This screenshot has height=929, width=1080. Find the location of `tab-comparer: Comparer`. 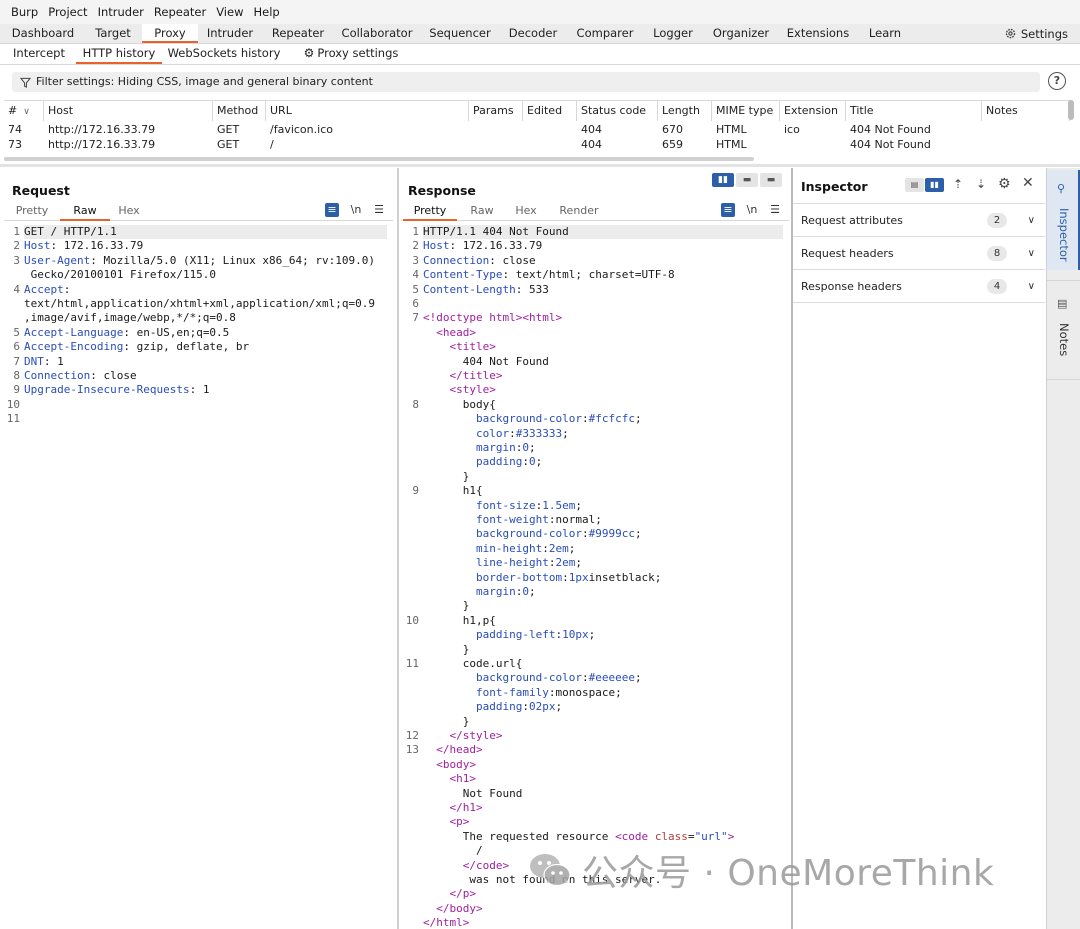

tab-comparer: Comparer is located at coordinates (605, 33).